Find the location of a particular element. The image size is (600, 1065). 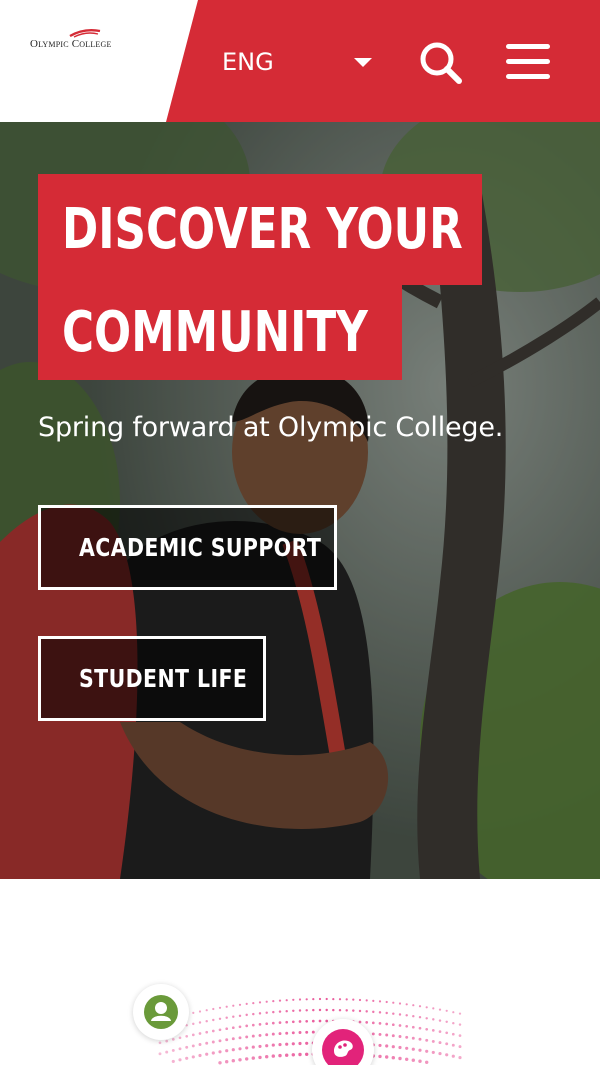

student-life-button: STUDENT LIFE is located at coordinates (152, 678).